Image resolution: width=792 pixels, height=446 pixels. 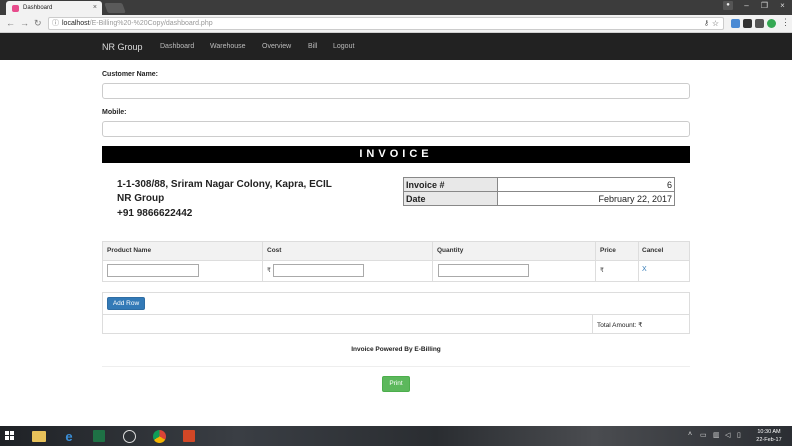 What do you see at coordinates (703, 435) in the screenshot?
I see `action-center-icon: ▭` at bounding box center [703, 435].